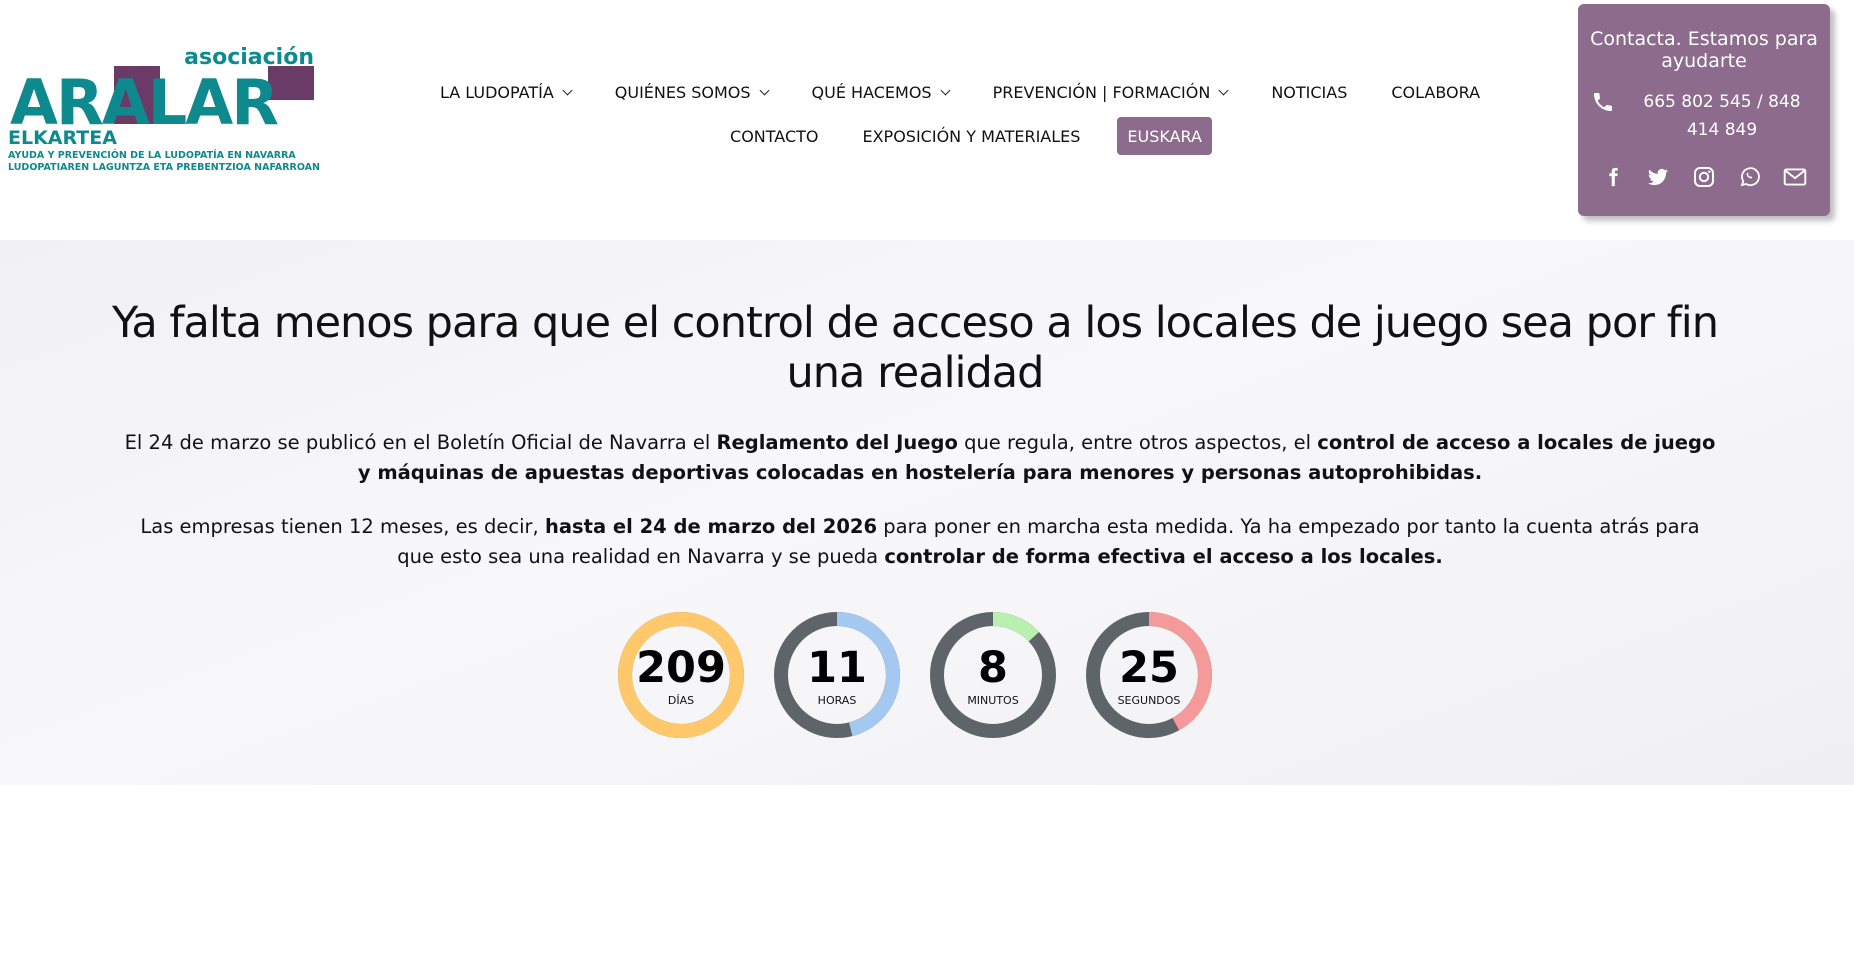  I want to click on phone-number: 665 802 545 / 848 414 849, so click(1722, 116).